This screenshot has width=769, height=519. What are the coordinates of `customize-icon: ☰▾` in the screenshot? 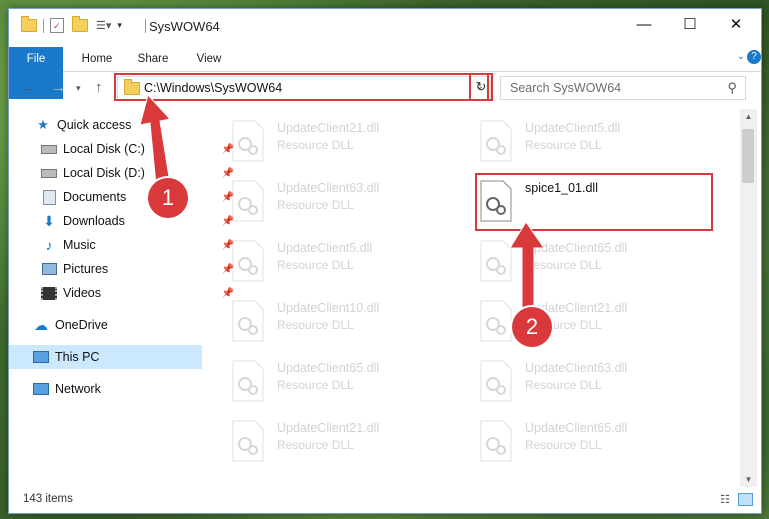 It's located at (103, 25).